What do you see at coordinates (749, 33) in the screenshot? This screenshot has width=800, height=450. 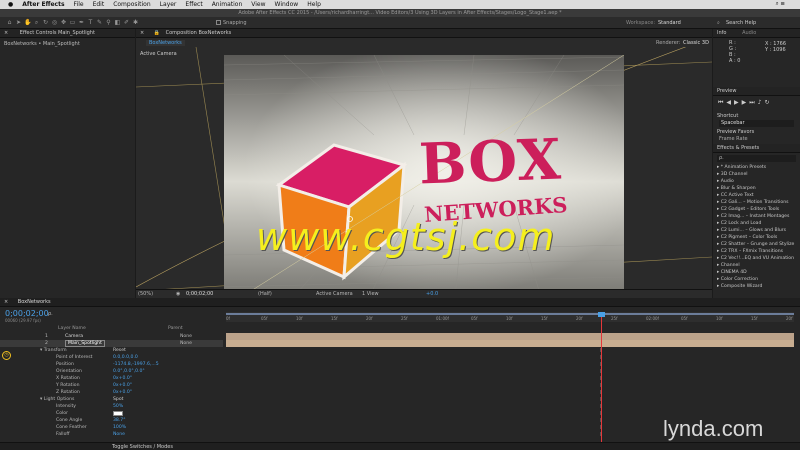 I see `audio-tab: Audio` at bounding box center [749, 33].